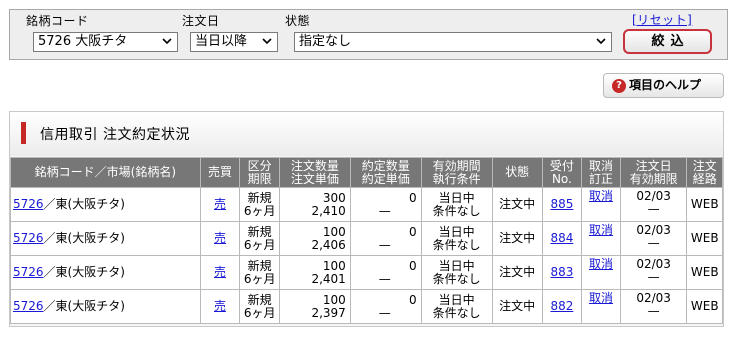 This screenshot has width=737, height=345. What do you see at coordinates (562, 172) in the screenshot?
I see `col-recv: 受付 No.` at bounding box center [562, 172].